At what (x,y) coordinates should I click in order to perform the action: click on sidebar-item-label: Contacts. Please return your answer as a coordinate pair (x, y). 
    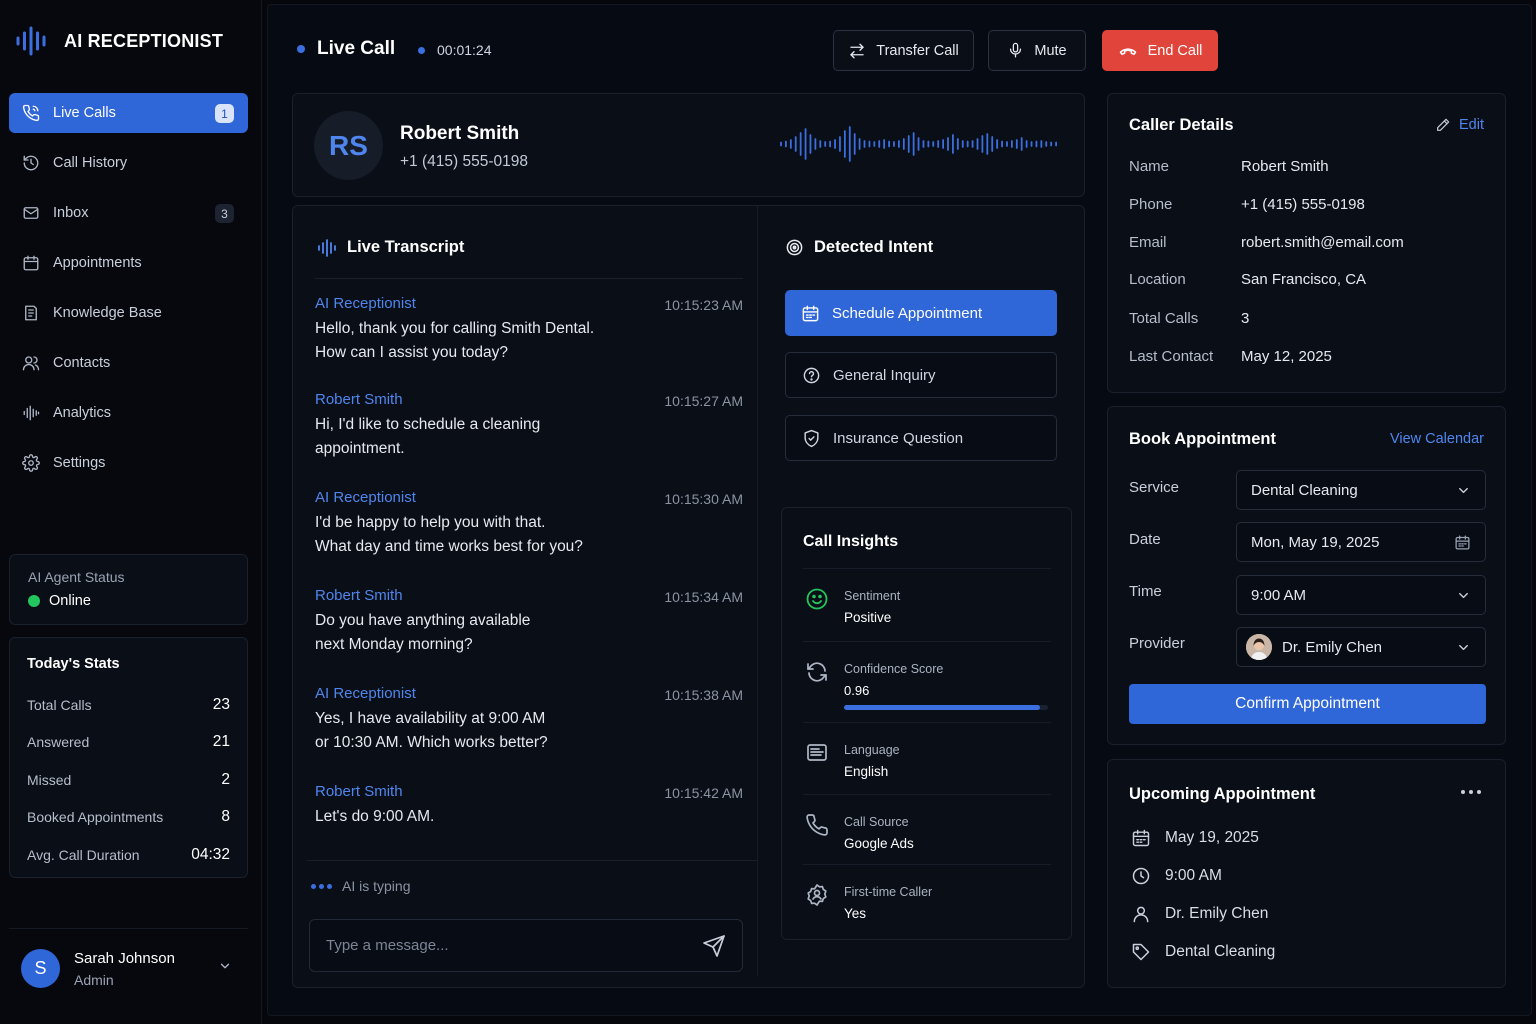
    Looking at the image, I should click on (82, 363).